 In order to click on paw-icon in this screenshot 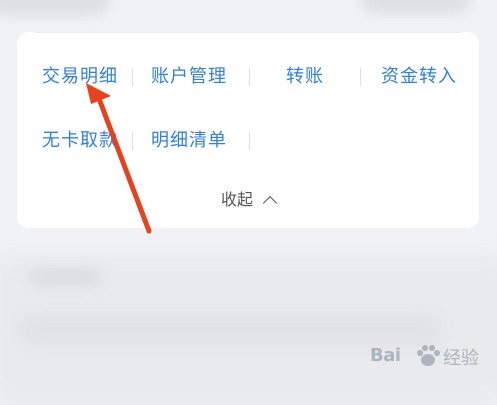, I will do `click(428, 355)`.